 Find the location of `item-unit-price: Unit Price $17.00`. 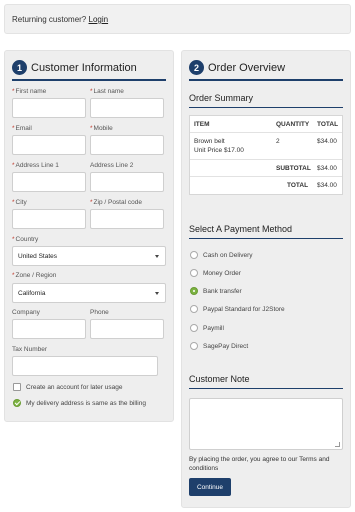

item-unit-price: Unit Price $17.00 is located at coordinates (219, 150).